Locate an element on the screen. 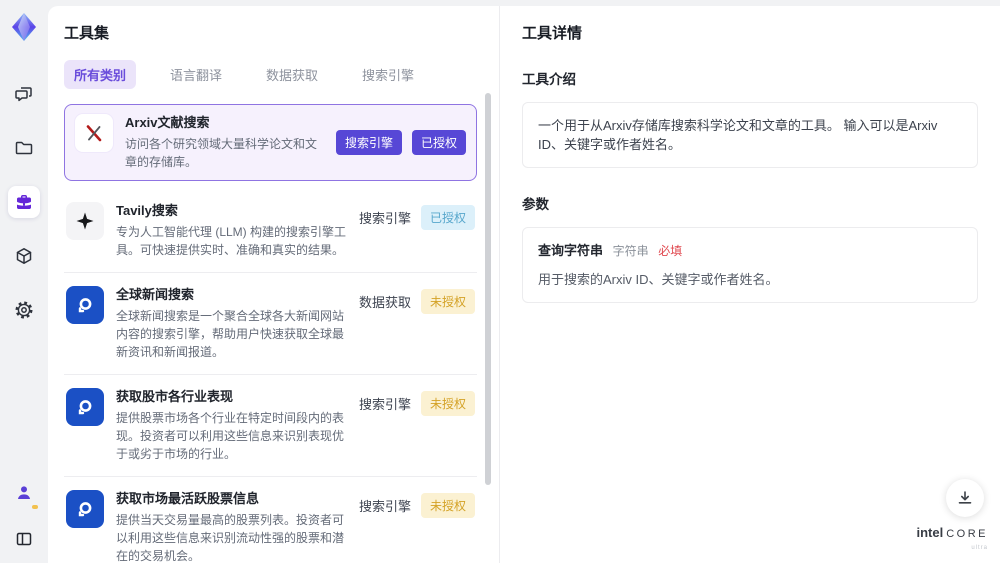 This screenshot has width=1000, height=563. intel-logo-text: intel is located at coordinates (930, 532).